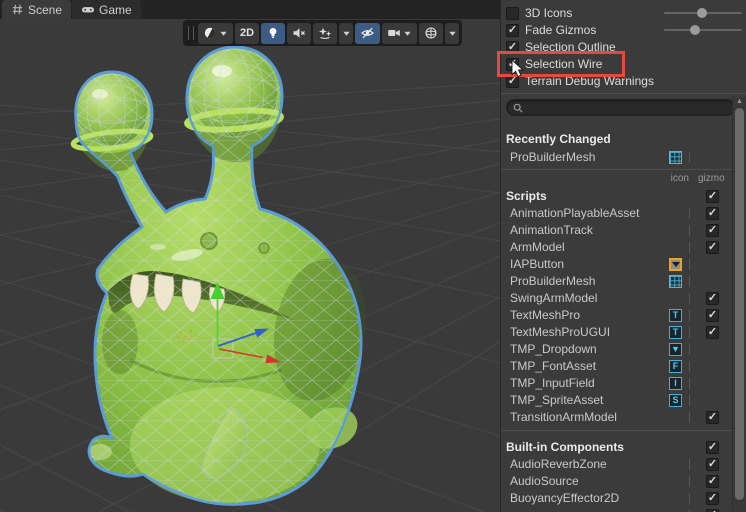 Image resolution: width=746 pixels, height=512 pixels. What do you see at coordinates (617, 230) in the screenshot?
I see `gizmo-list-row: AnimationTrack ✓` at bounding box center [617, 230].